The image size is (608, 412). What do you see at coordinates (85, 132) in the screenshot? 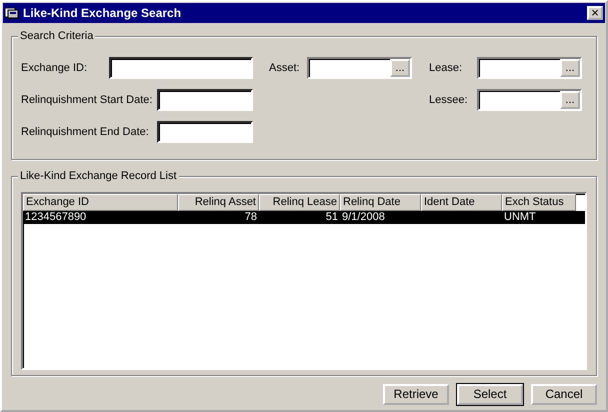
I see `field-label: Relinquishment End Date:` at bounding box center [85, 132].